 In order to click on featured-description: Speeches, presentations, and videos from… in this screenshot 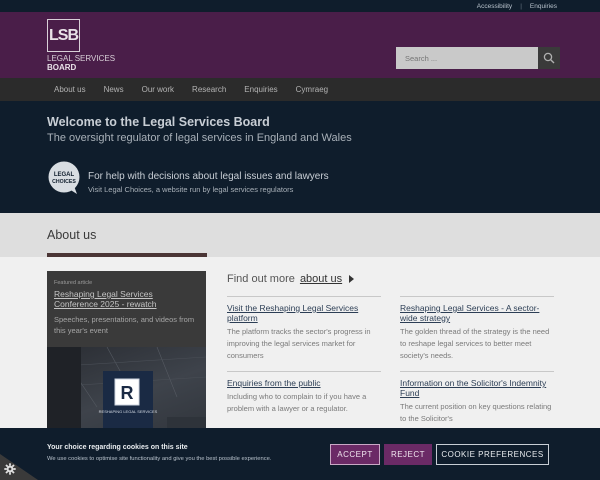, I will do `click(124, 325)`.